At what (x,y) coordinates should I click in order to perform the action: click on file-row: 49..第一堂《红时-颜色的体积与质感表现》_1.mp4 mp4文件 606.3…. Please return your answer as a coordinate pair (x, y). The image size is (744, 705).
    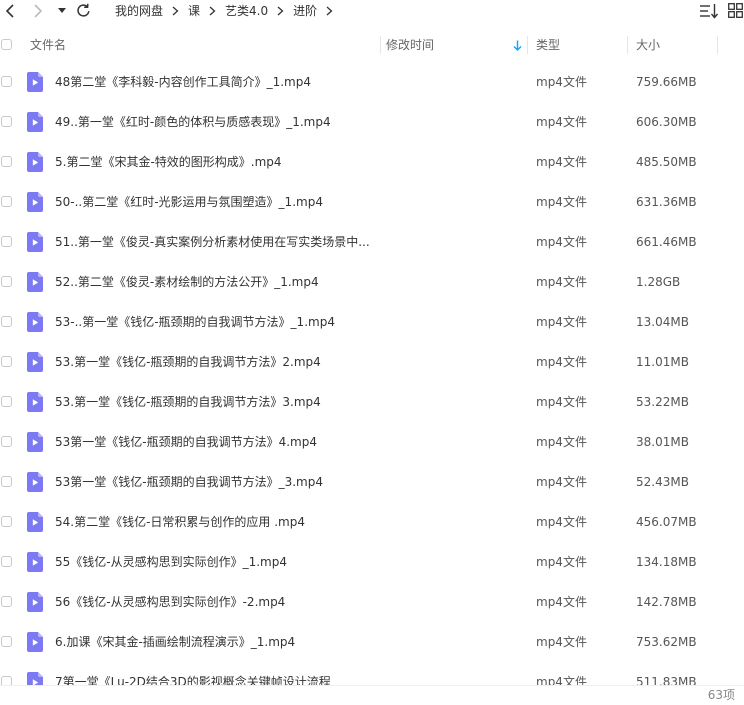
    Looking at the image, I should click on (372, 122).